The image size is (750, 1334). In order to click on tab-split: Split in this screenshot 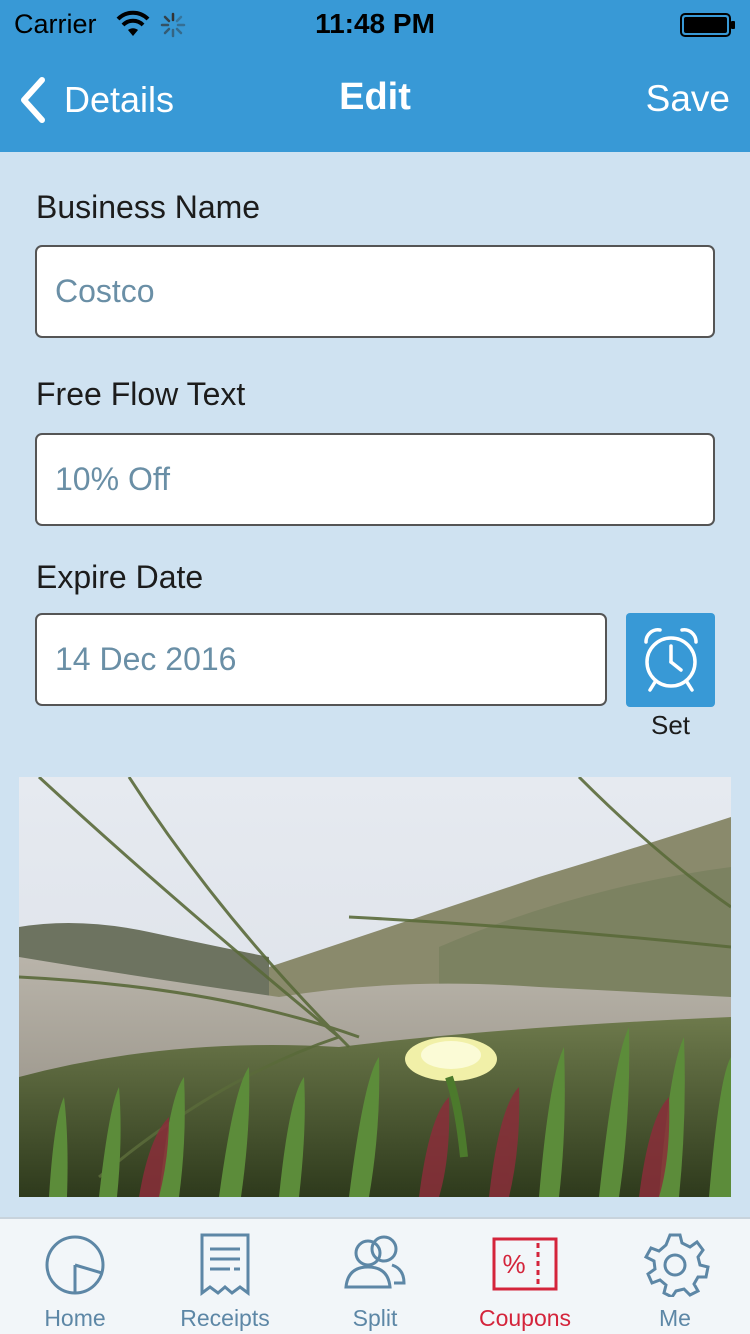, I will do `click(375, 1276)`.